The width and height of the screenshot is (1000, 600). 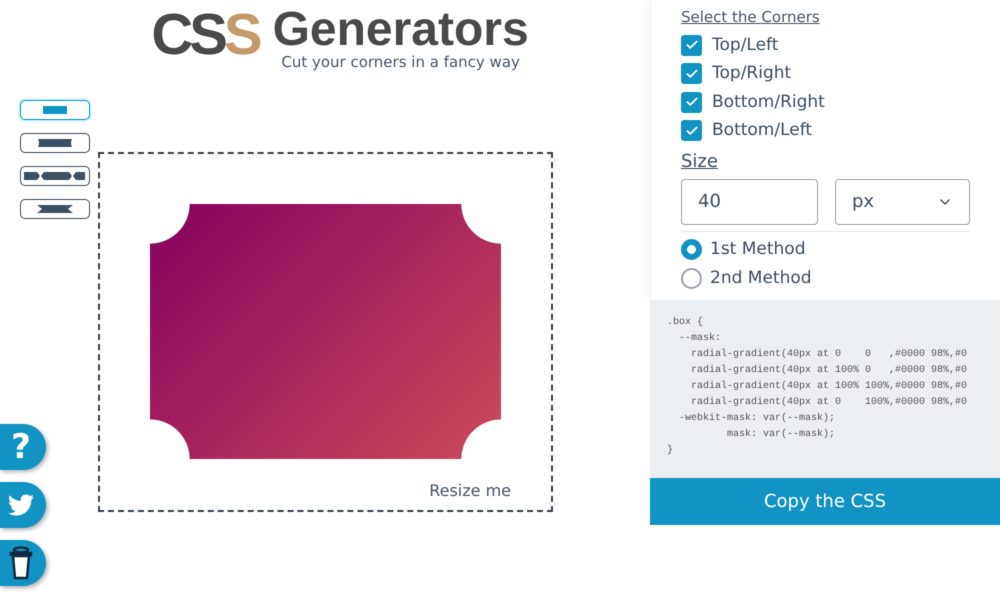 I want to click on corners-heading: Select the Corners, so click(x=750, y=17).